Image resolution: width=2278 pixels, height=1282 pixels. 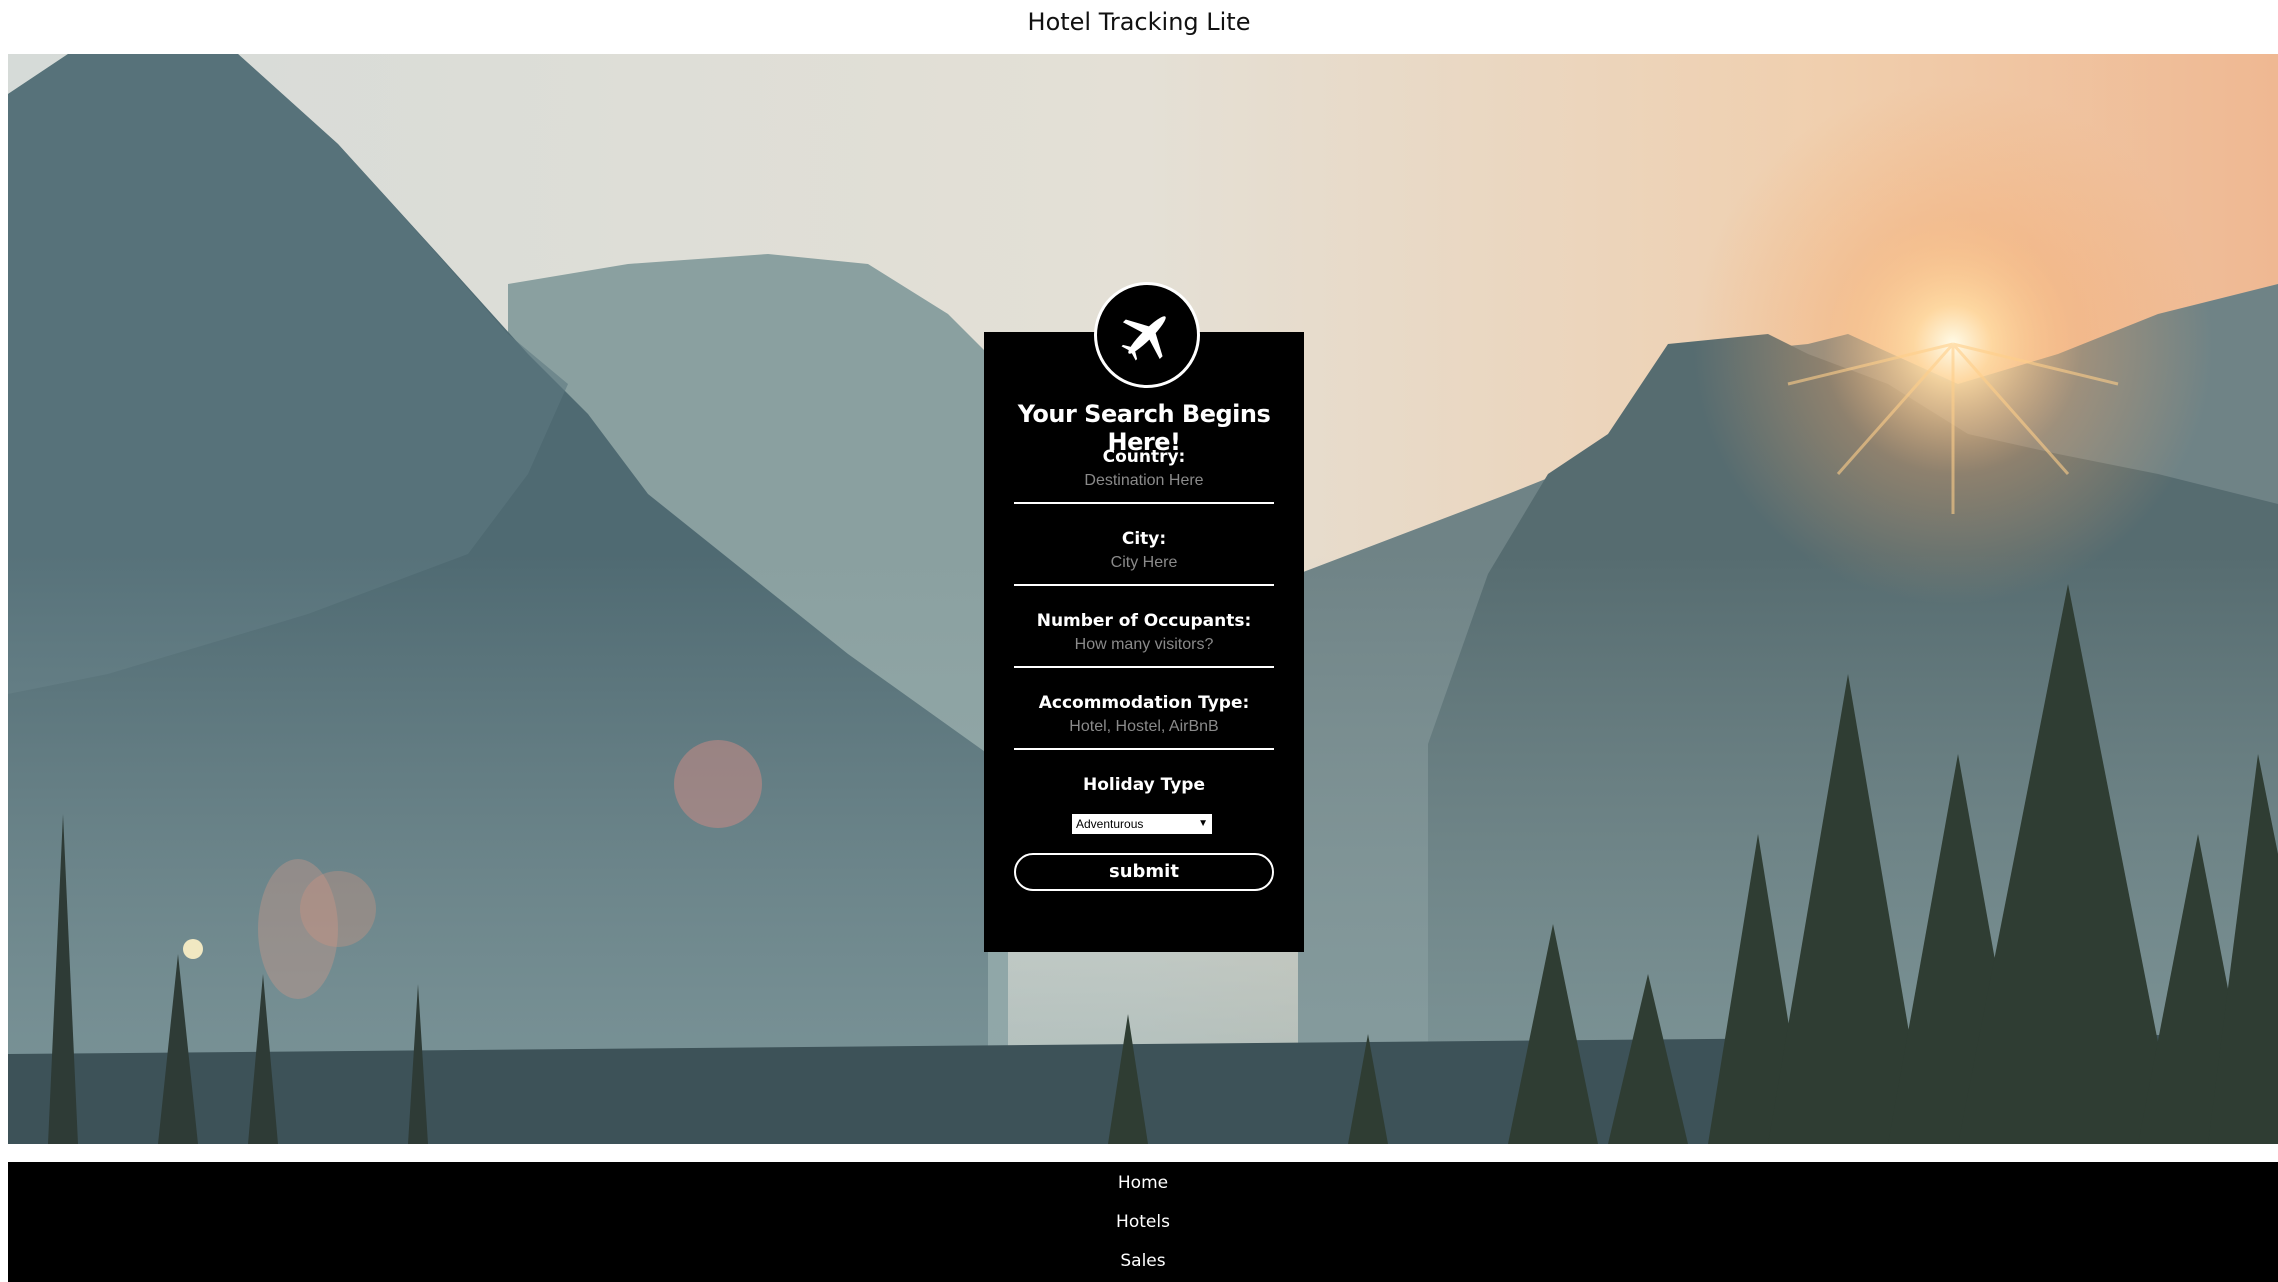 I want to click on submit-button: submit, so click(x=1144, y=872).